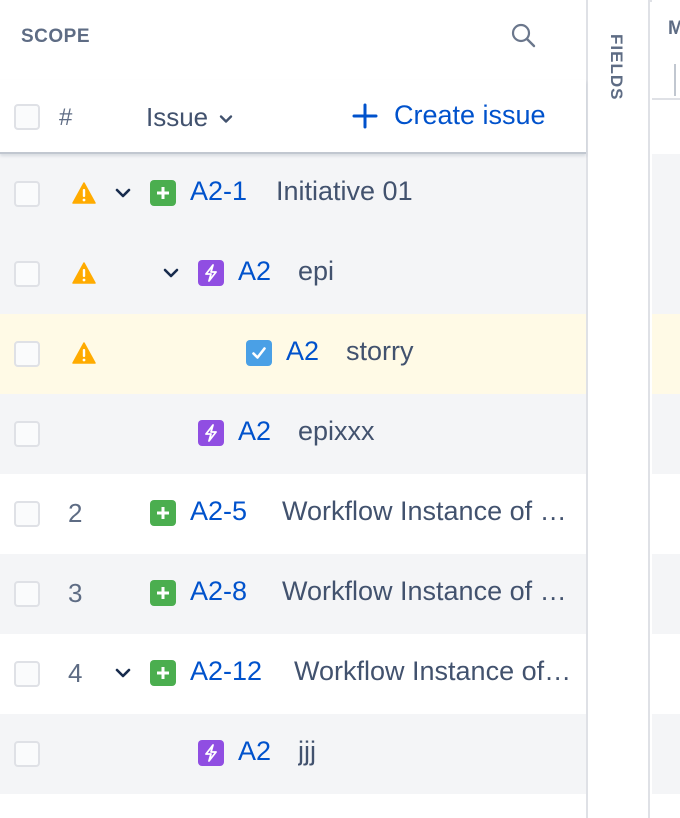 Image resolution: width=680 pixels, height=818 pixels. What do you see at coordinates (344, 191) in the screenshot?
I see `issue-summary: Initiative 01` at bounding box center [344, 191].